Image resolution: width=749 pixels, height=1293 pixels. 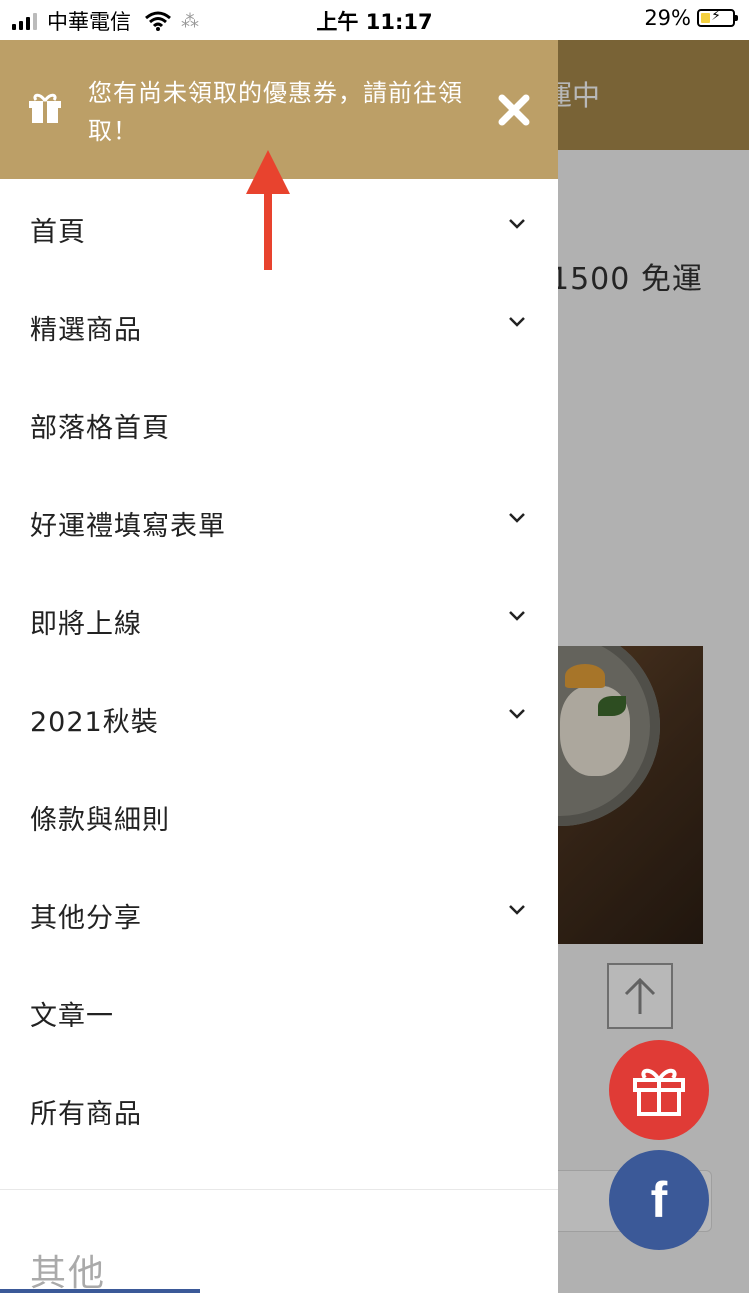 What do you see at coordinates (279, 718) in the screenshot?
I see `menu-item: 2021秋裝` at bounding box center [279, 718].